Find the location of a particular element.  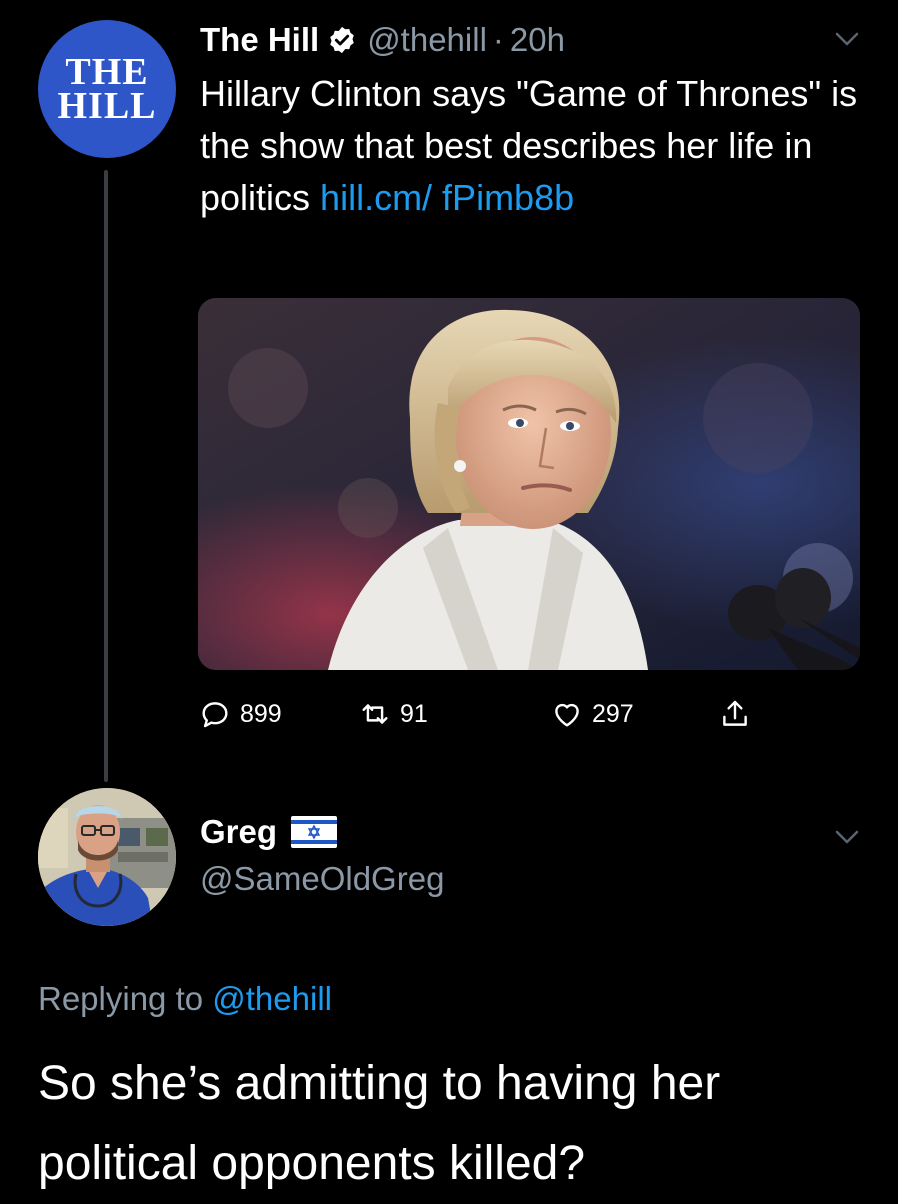

reply-action: 899 is located at coordinates (240, 714).